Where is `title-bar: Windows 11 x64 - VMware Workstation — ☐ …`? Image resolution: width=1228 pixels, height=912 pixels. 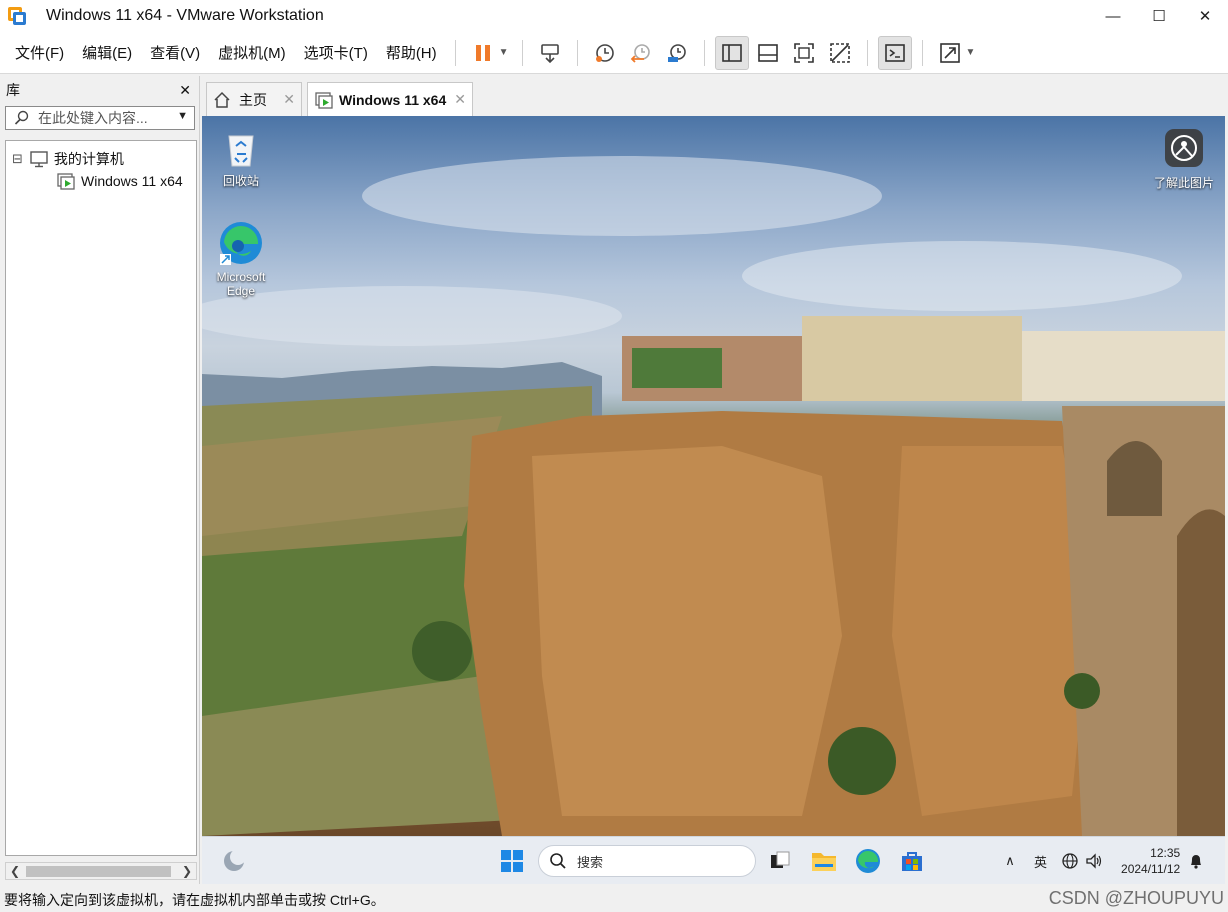
title-bar: Windows 11 x64 - VMware Workstation — ☐ … is located at coordinates (614, 16).